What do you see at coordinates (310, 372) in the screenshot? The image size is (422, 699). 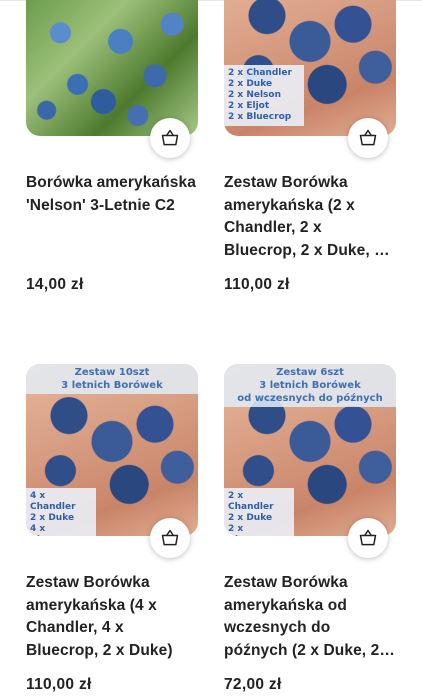 I see `banner-line: Zestaw 6szt` at bounding box center [310, 372].